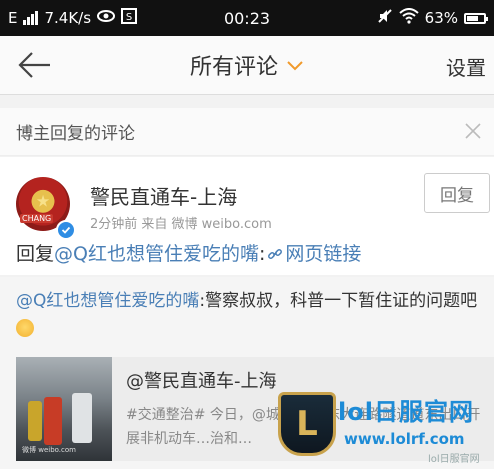 This screenshot has height=469, width=494. I want to click on status-bar: E 7.4K/s S 00:23 63%, so click(247, 18).